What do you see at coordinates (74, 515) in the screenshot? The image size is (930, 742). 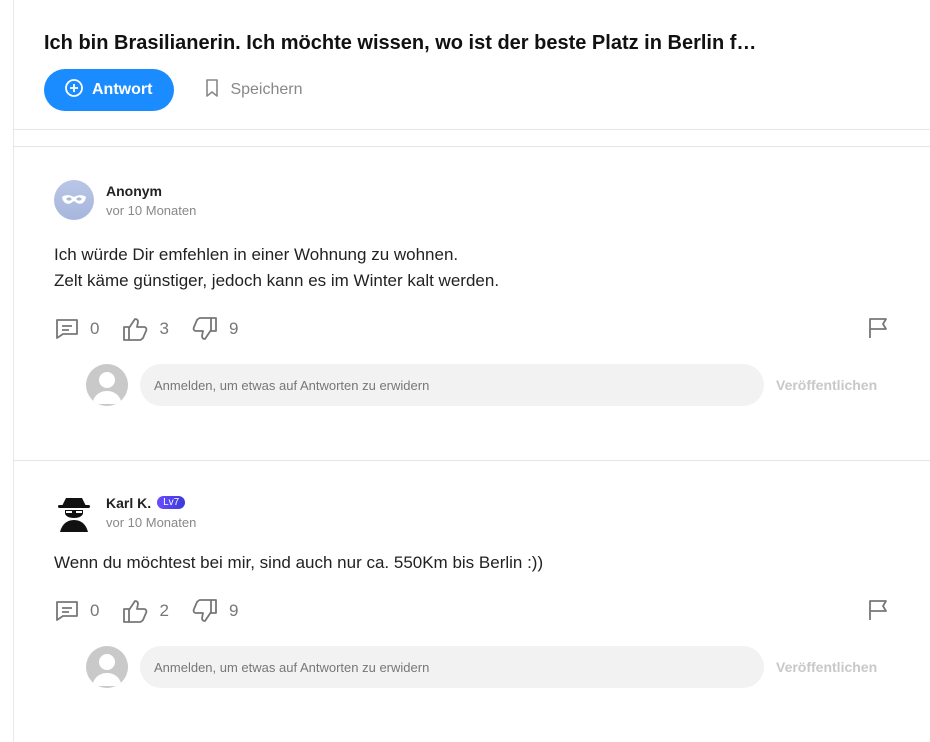 I see `spy-icon` at bounding box center [74, 515].